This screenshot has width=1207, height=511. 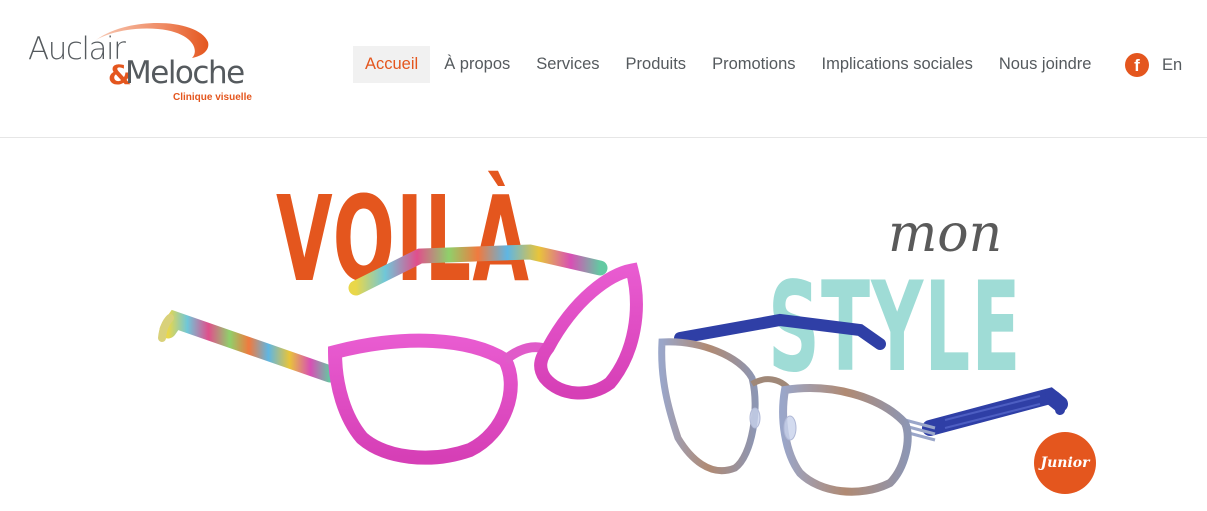 I want to click on logo-word-meloche: Meloche, so click(x=185, y=73).